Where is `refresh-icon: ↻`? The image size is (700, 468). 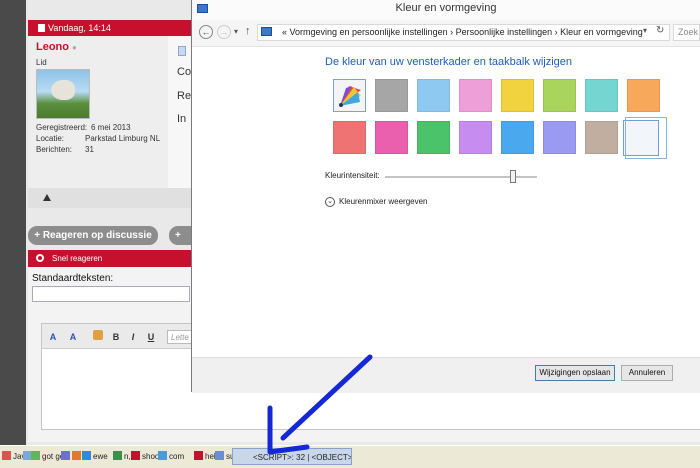 refresh-icon: ↻ is located at coordinates (660, 30).